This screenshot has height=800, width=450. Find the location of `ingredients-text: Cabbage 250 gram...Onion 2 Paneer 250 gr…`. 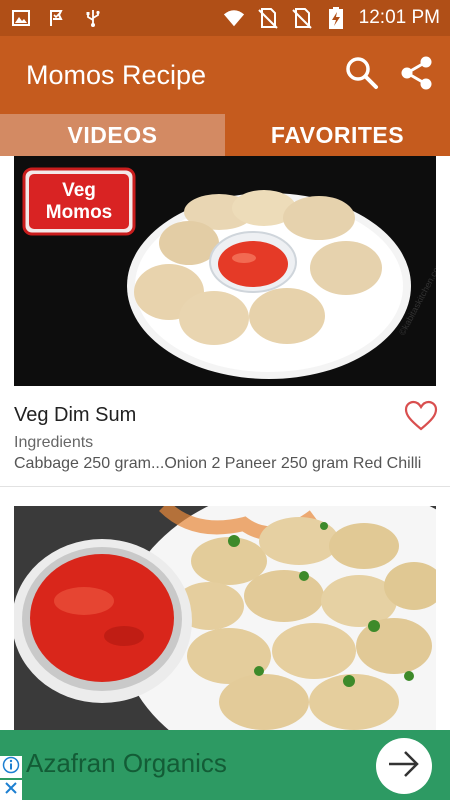

ingredients-text: Cabbage 250 gram...Onion 2 Paneer 250 gr… is located at coordinates (218, 463).